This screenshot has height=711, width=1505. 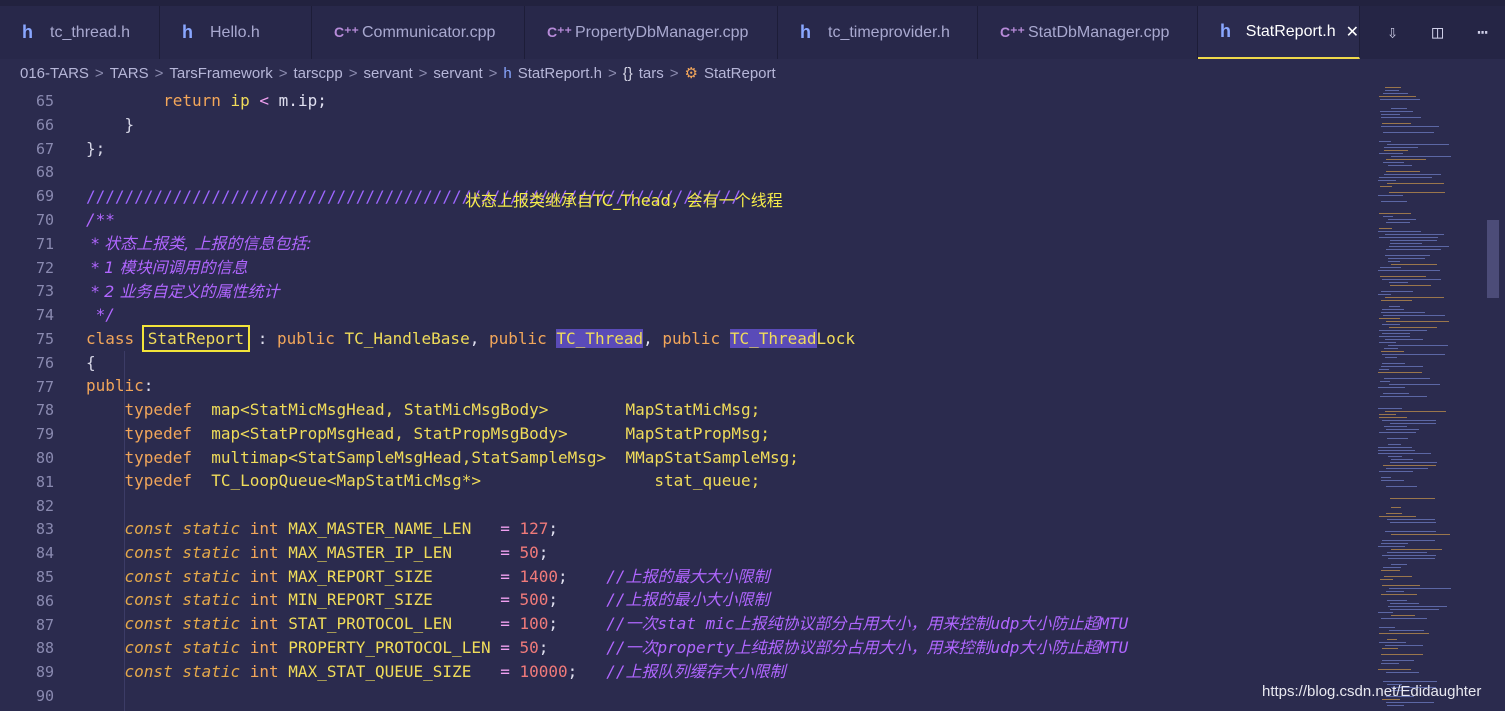 I want to click on split-editor-icon: ◫, so click(x=1437, y=32).